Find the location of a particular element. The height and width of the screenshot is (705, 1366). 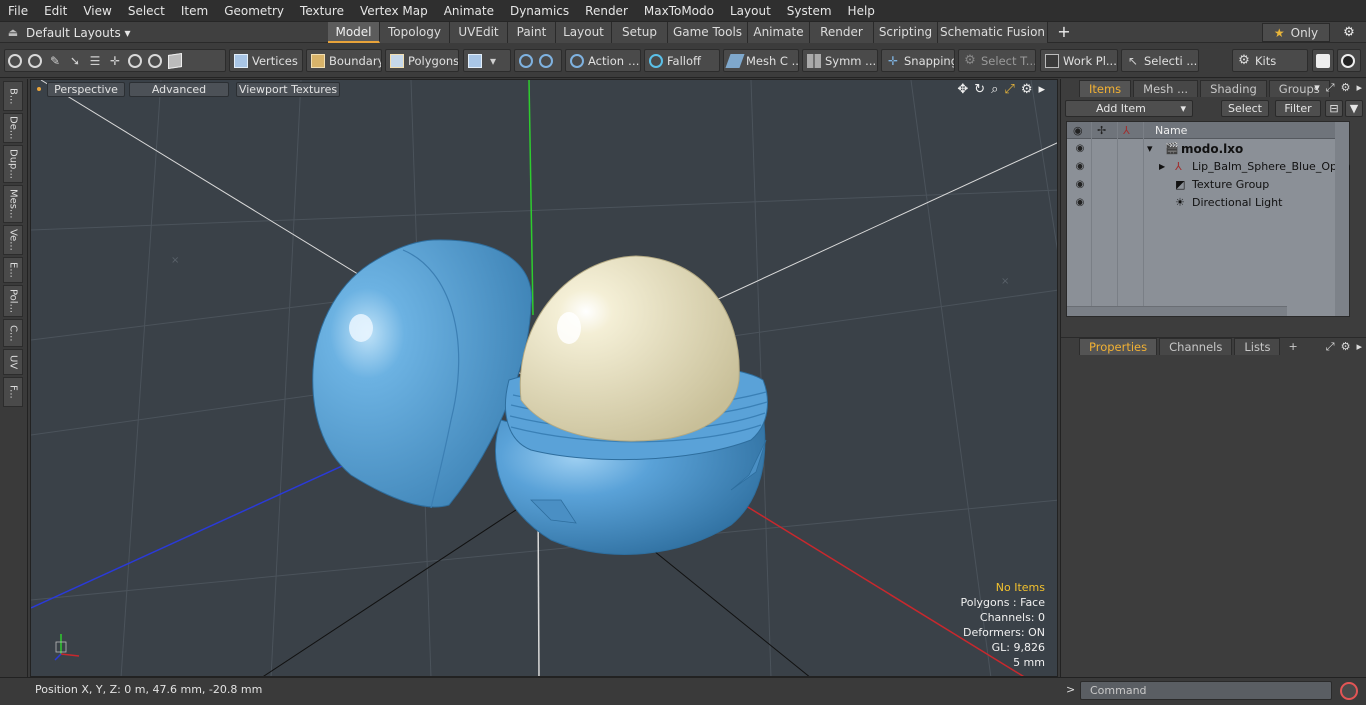

item-row-mesh: ◉ ▶ ⅄ Lip_Balm_Sphere_Blue_Open is located at coordinates (1209, 167).